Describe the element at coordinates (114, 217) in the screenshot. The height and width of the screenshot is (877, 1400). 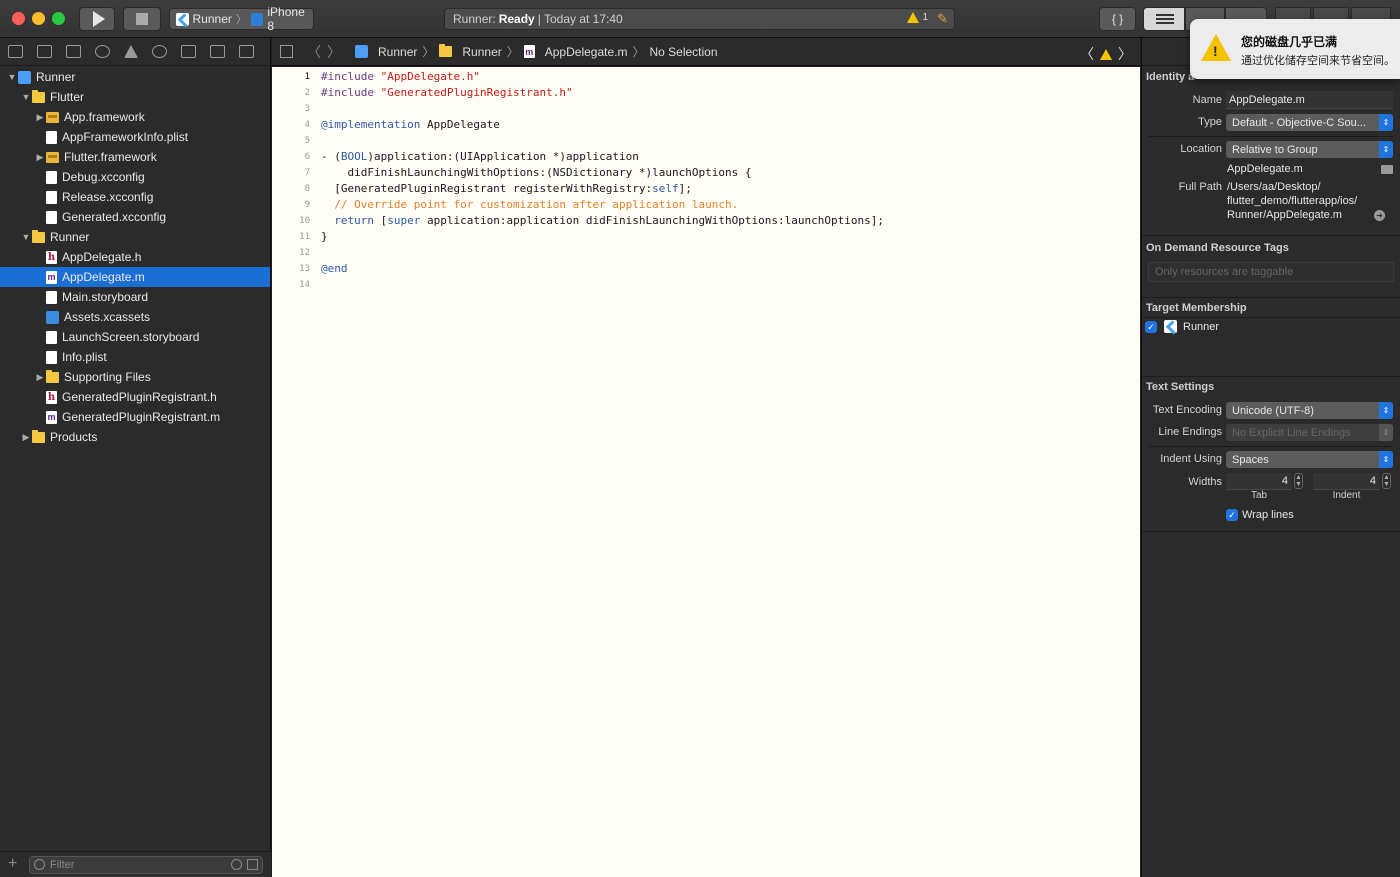
I see `tree-item-label: Generated.xcconfig` at that location.